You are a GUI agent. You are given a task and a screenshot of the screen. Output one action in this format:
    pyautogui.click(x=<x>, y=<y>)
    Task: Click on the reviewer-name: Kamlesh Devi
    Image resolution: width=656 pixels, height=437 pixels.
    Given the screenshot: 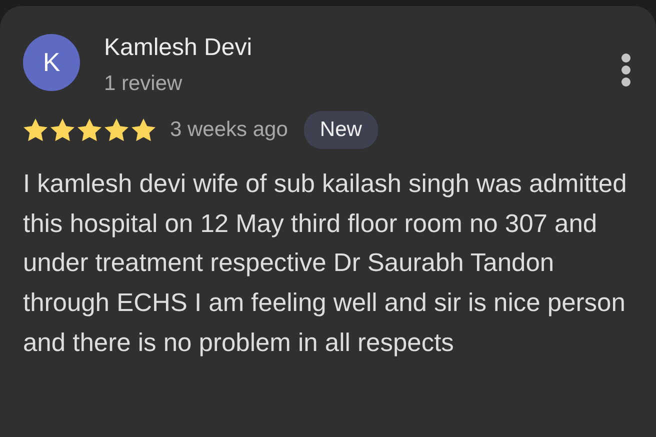 What is the action you would take?
    pyautogui.click(x=362, y=48)
    